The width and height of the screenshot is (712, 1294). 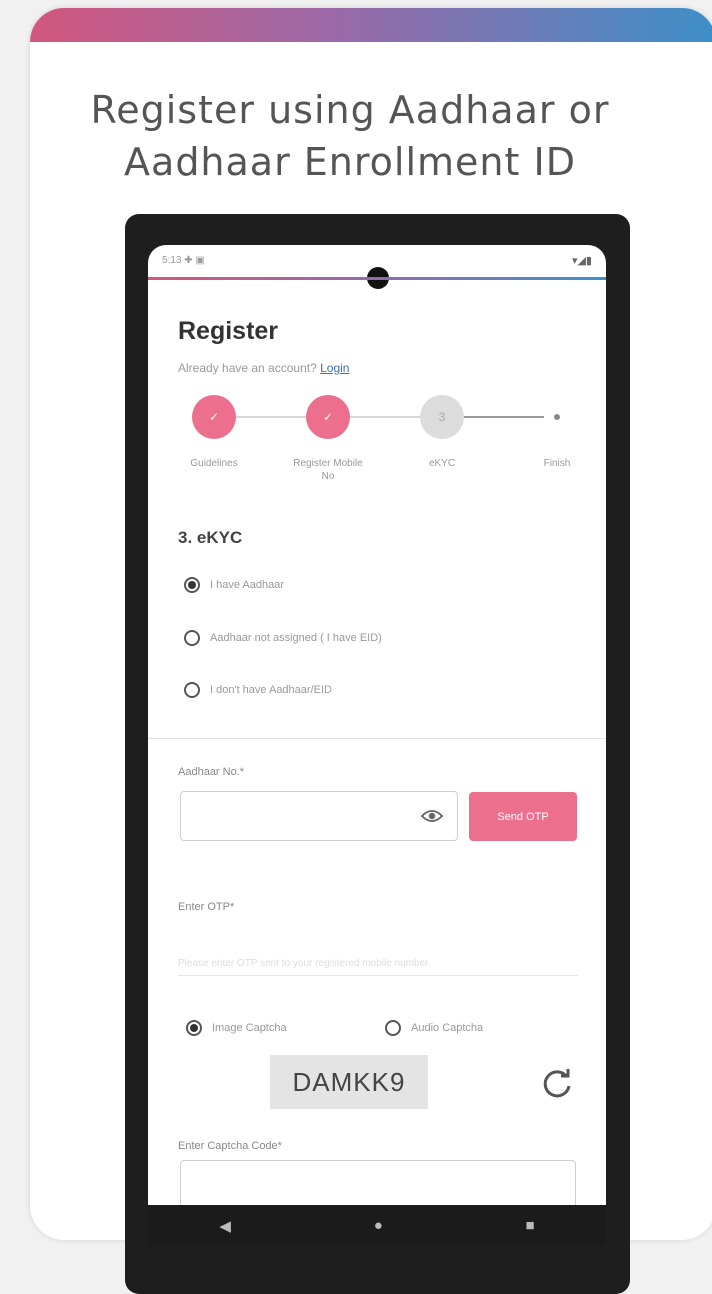 I want to click on nav-home-icon: ●, so click(x=378, y=1225).